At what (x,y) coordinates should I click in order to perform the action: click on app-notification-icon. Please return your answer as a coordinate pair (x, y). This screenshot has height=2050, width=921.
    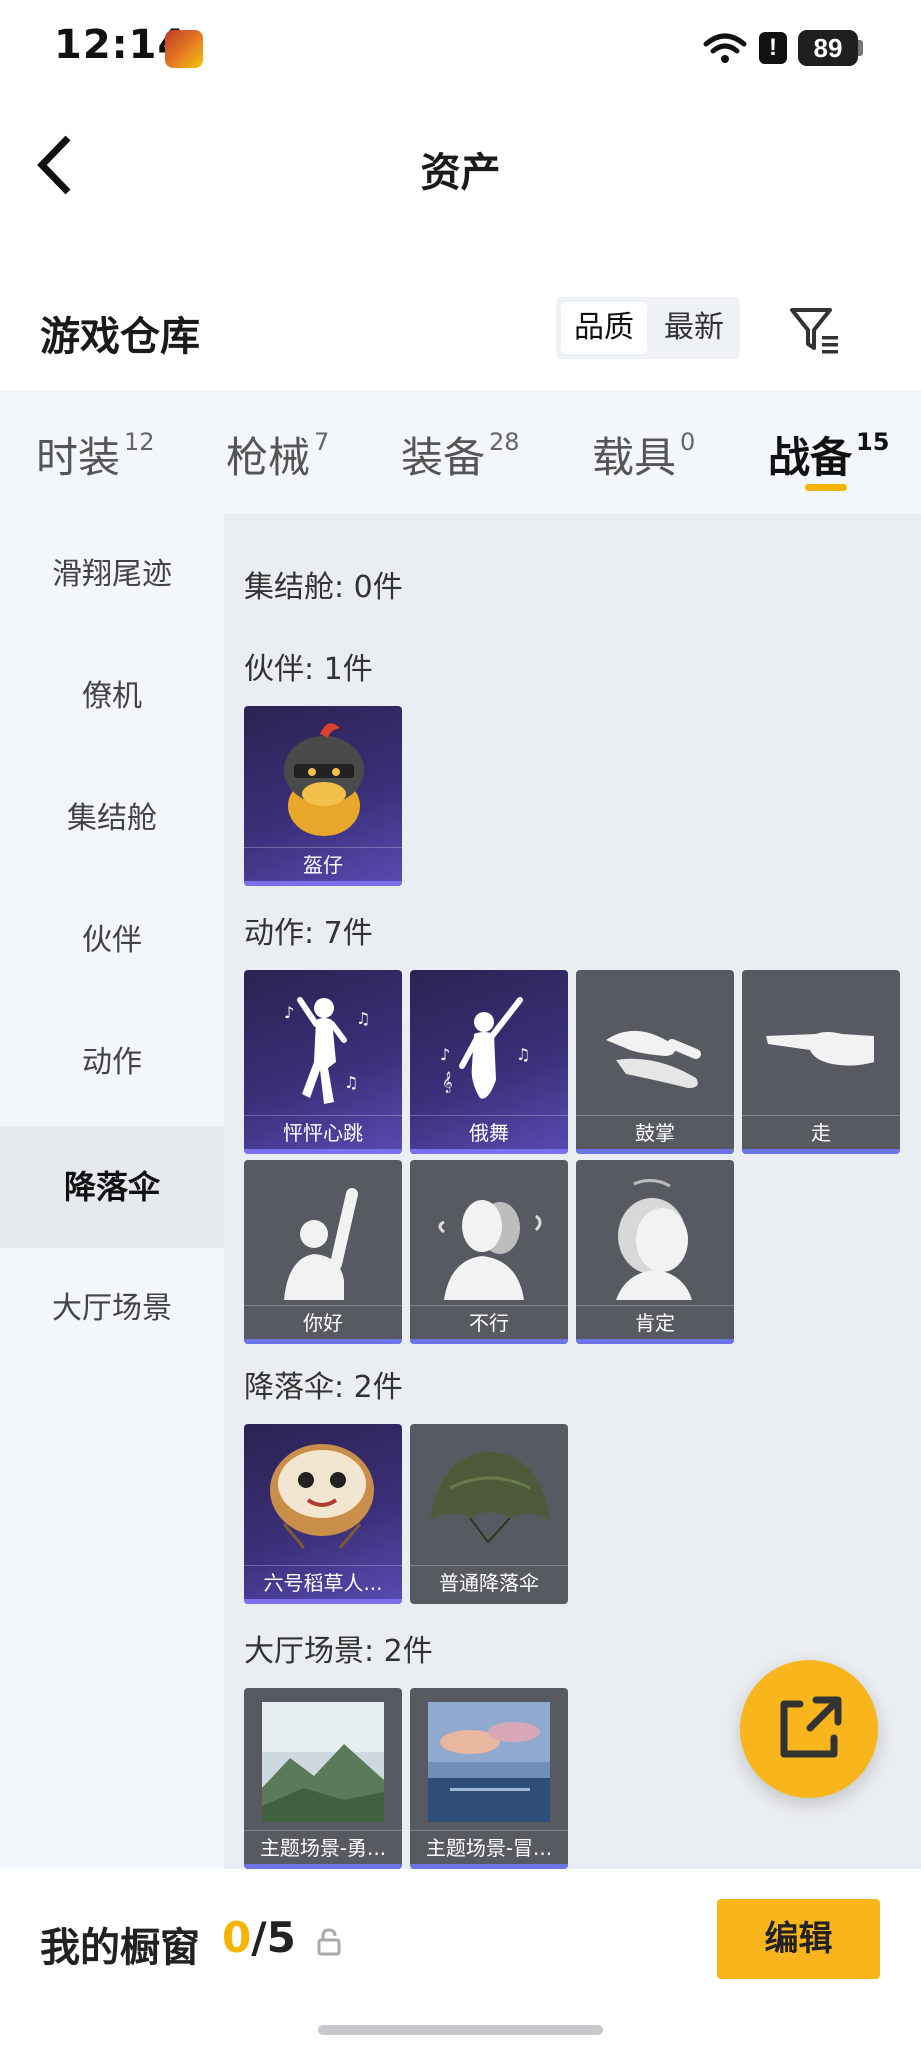
    Looking at the image, I should click on (184, 49).